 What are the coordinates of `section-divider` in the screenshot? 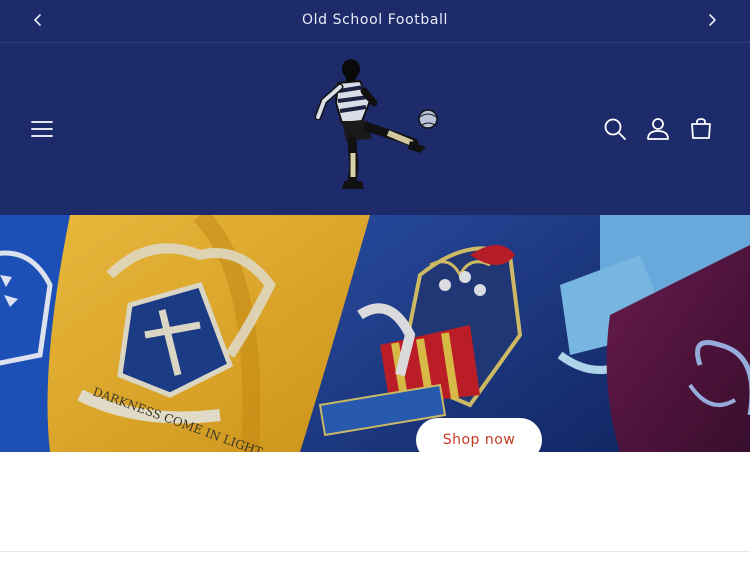 It's located at (375, 551).